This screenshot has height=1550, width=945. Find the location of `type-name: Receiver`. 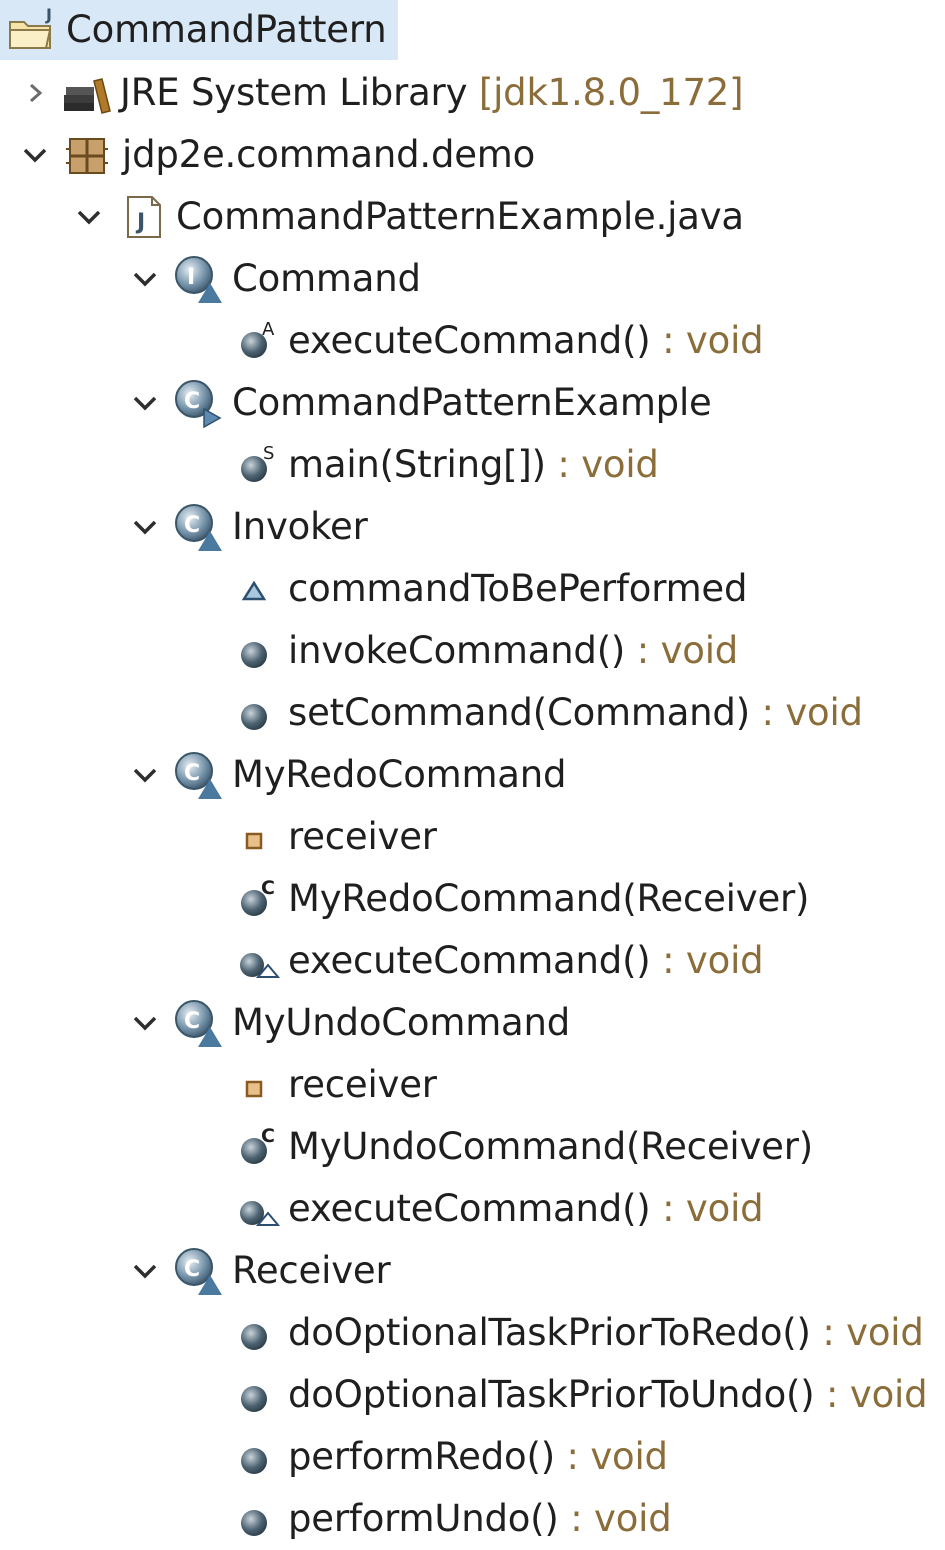

type-name: Receiver is located at coordinates (311, 1270).